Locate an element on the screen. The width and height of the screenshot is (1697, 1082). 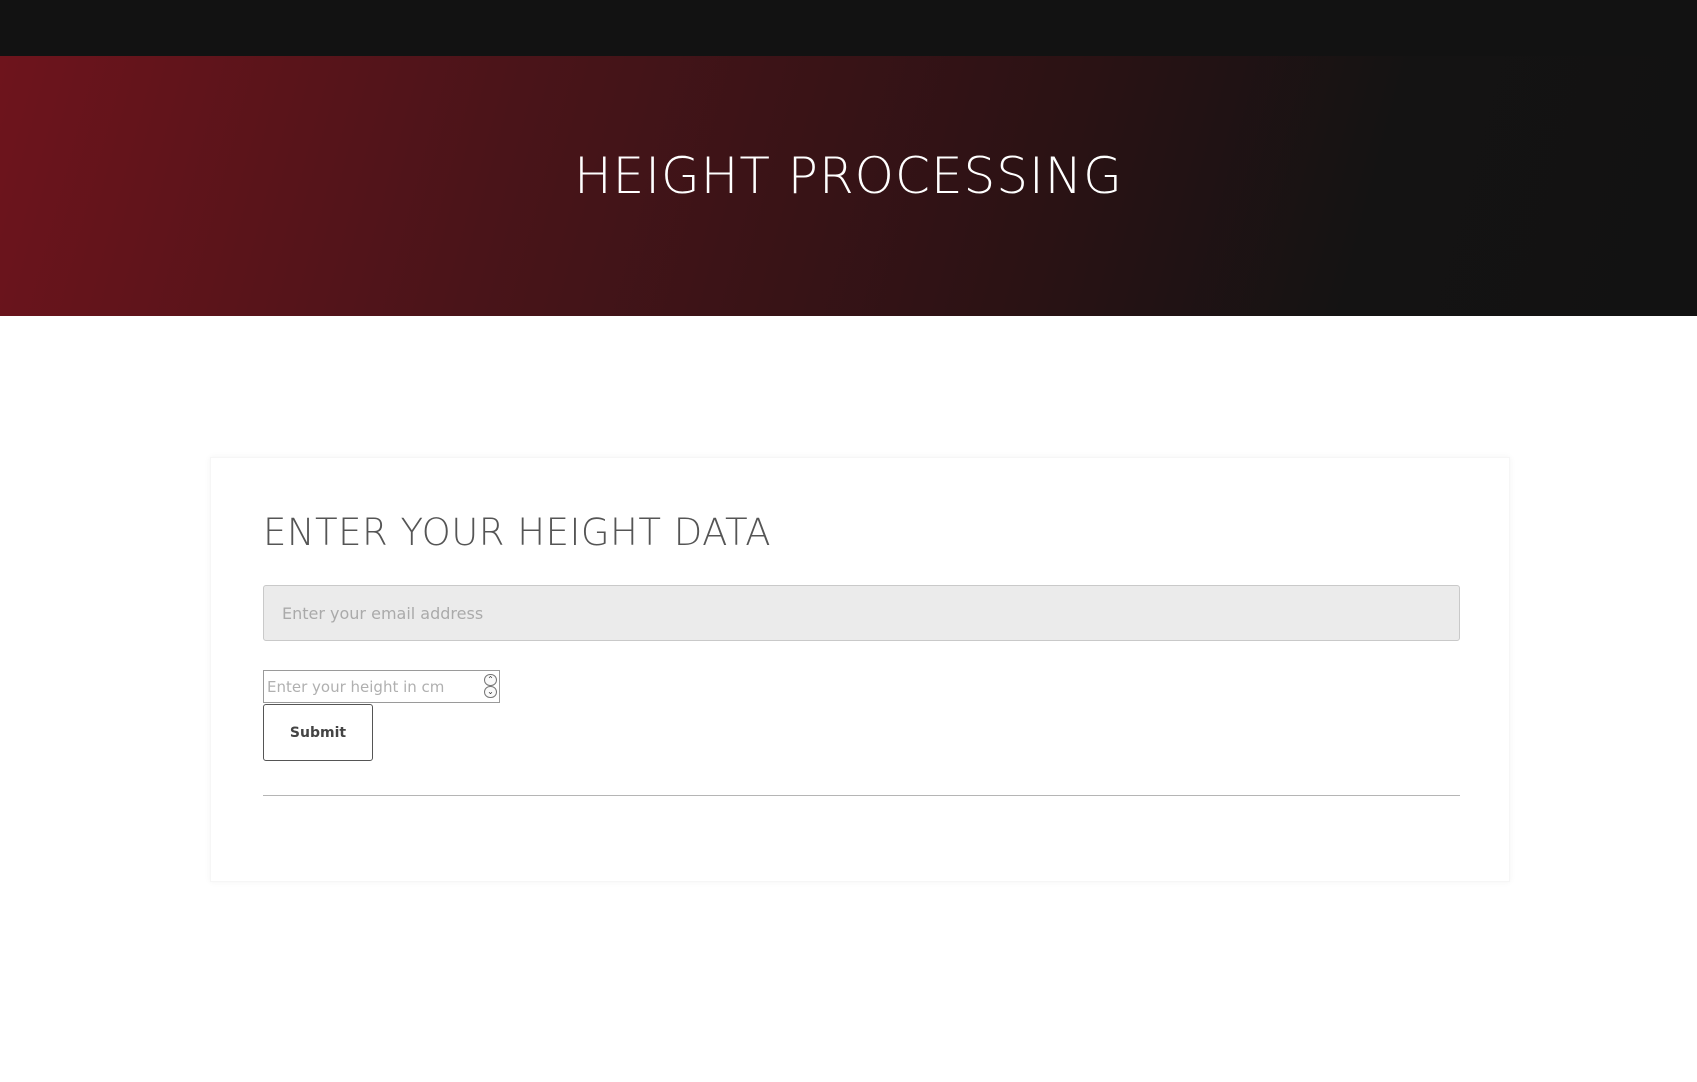
page-title: HEIGHT PROCESSING is located at coordinates (848, 176).